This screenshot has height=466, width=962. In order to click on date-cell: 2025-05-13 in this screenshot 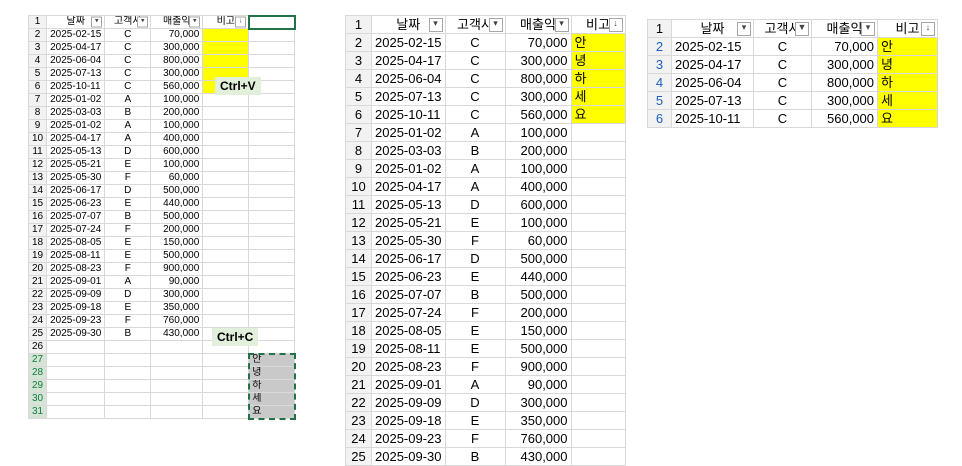, I will do `click(408, 204)`.